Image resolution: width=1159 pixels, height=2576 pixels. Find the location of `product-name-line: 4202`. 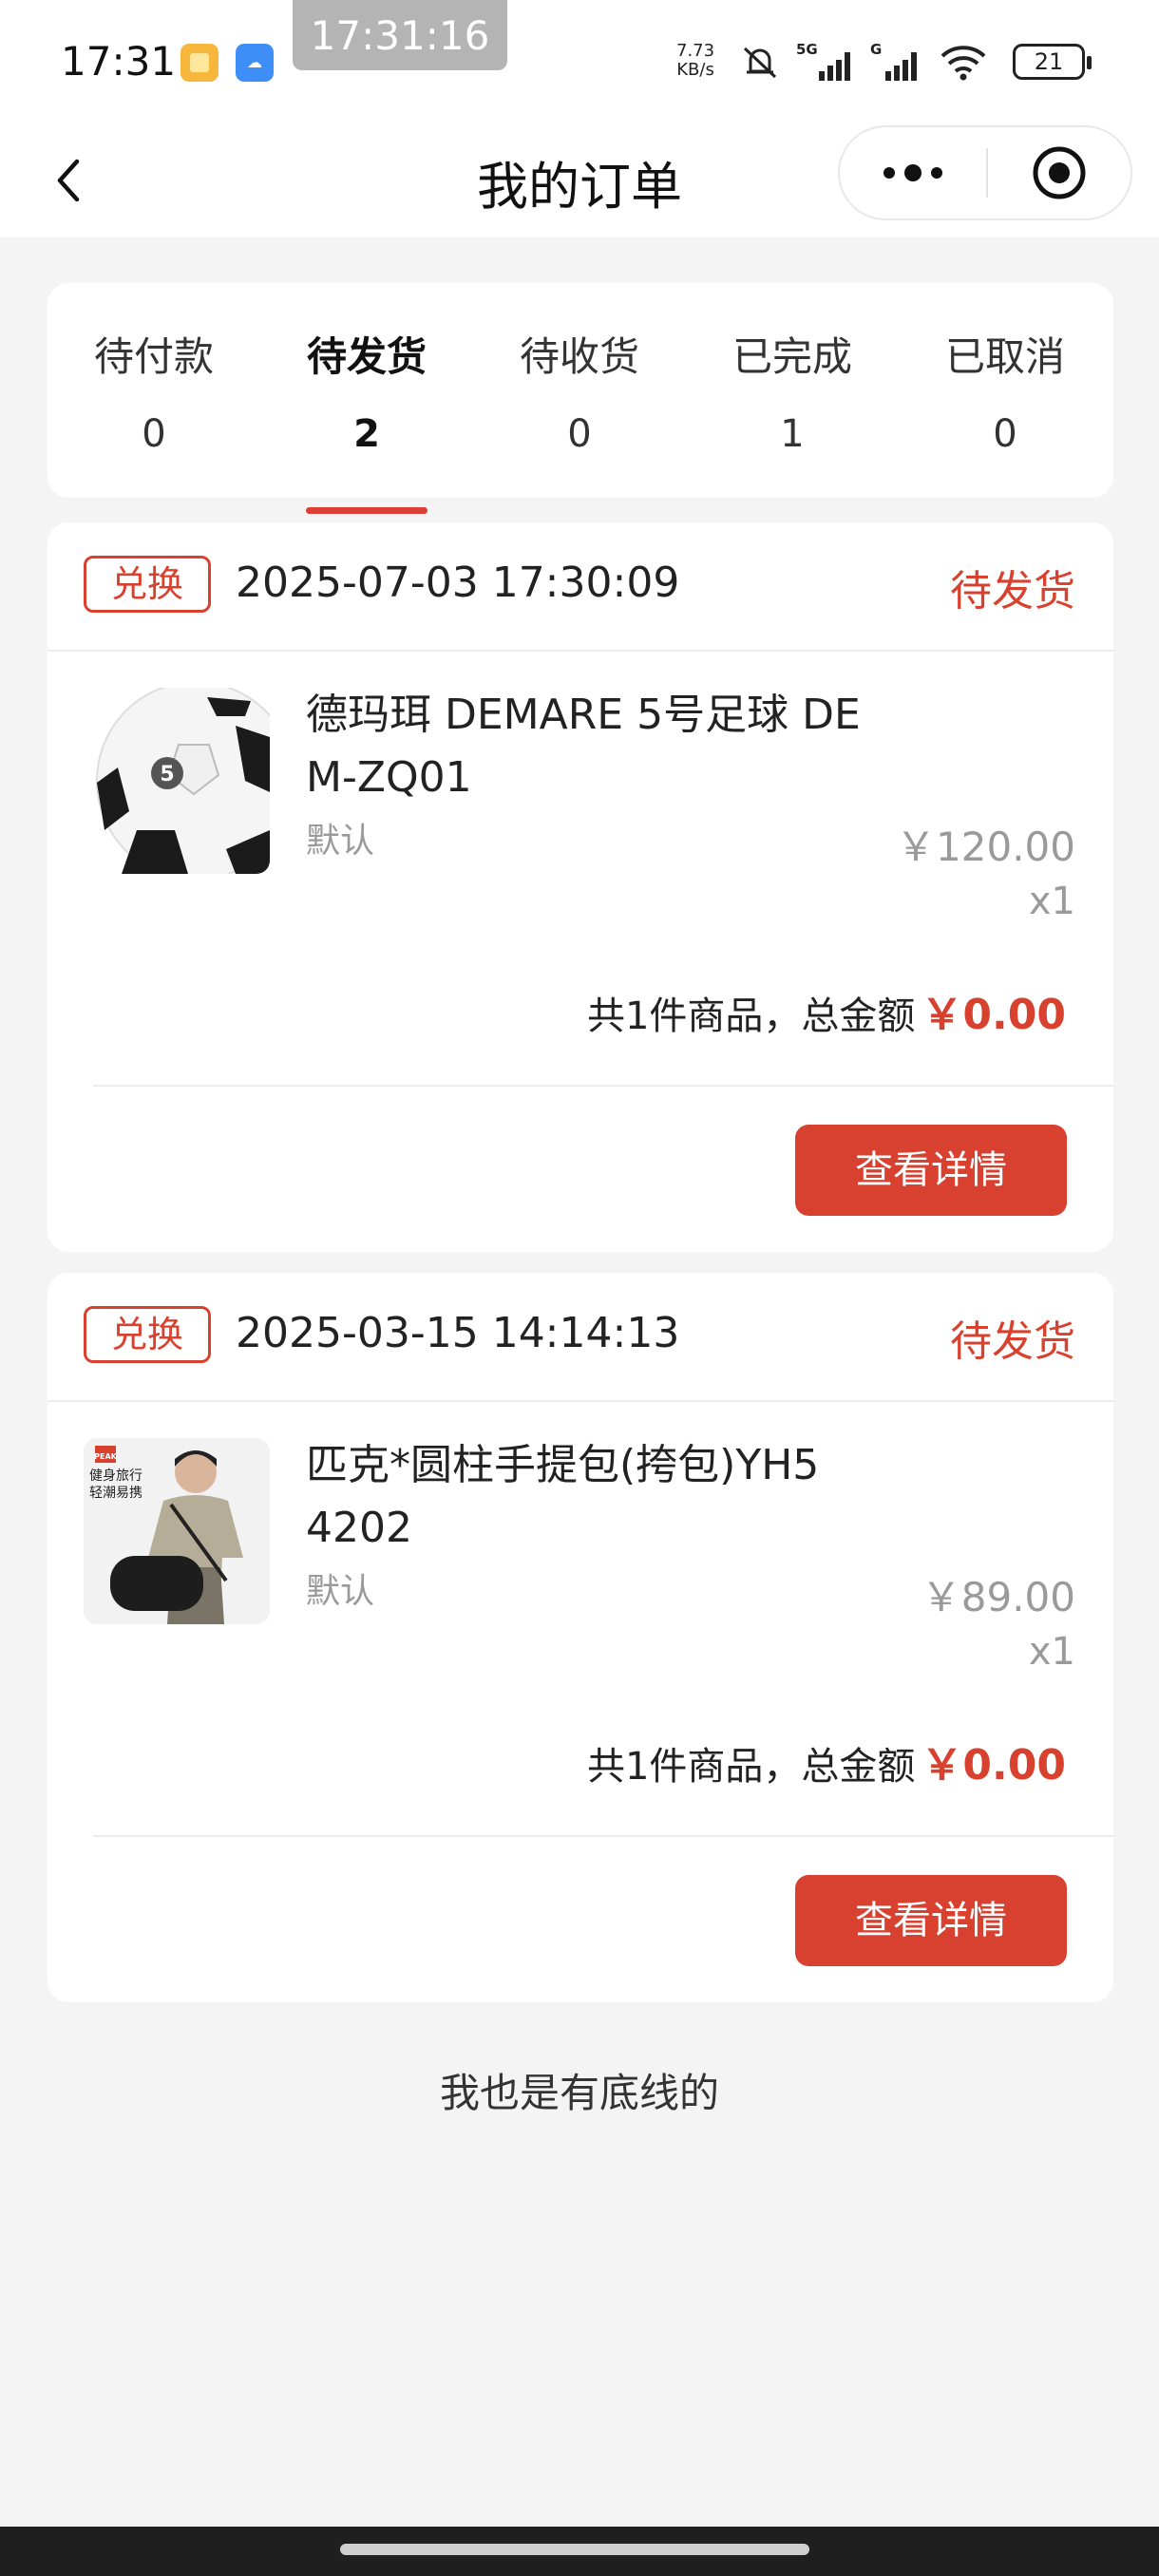

product-name-line: 4202 is located at coordinates (359, 1528).